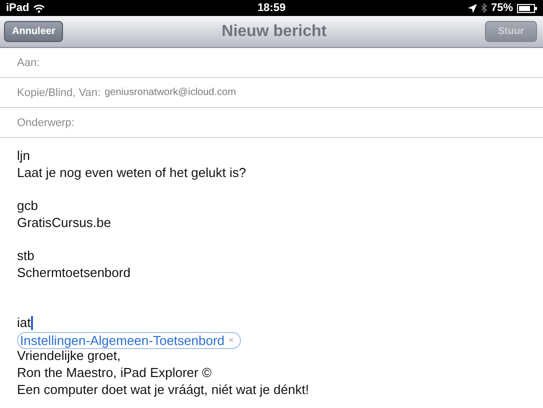 Image resolution: width=543 pixels, height=408 pixels. Describe the element at coordinates (73, 272) in the screenshot. I see `body-text: Schermtoetsenbord` at that location.